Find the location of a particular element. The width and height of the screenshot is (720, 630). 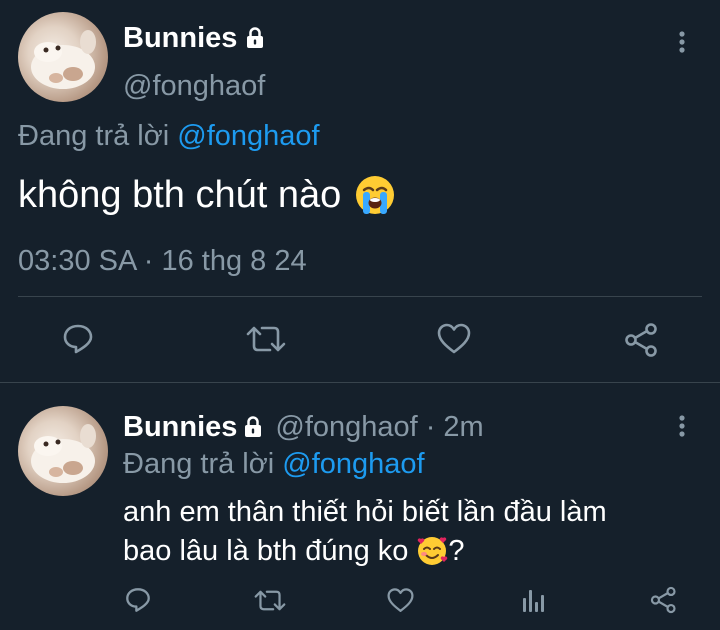

reply-replying-to: Đang trả lời @fonghaof is located at coordinates (274, 464).